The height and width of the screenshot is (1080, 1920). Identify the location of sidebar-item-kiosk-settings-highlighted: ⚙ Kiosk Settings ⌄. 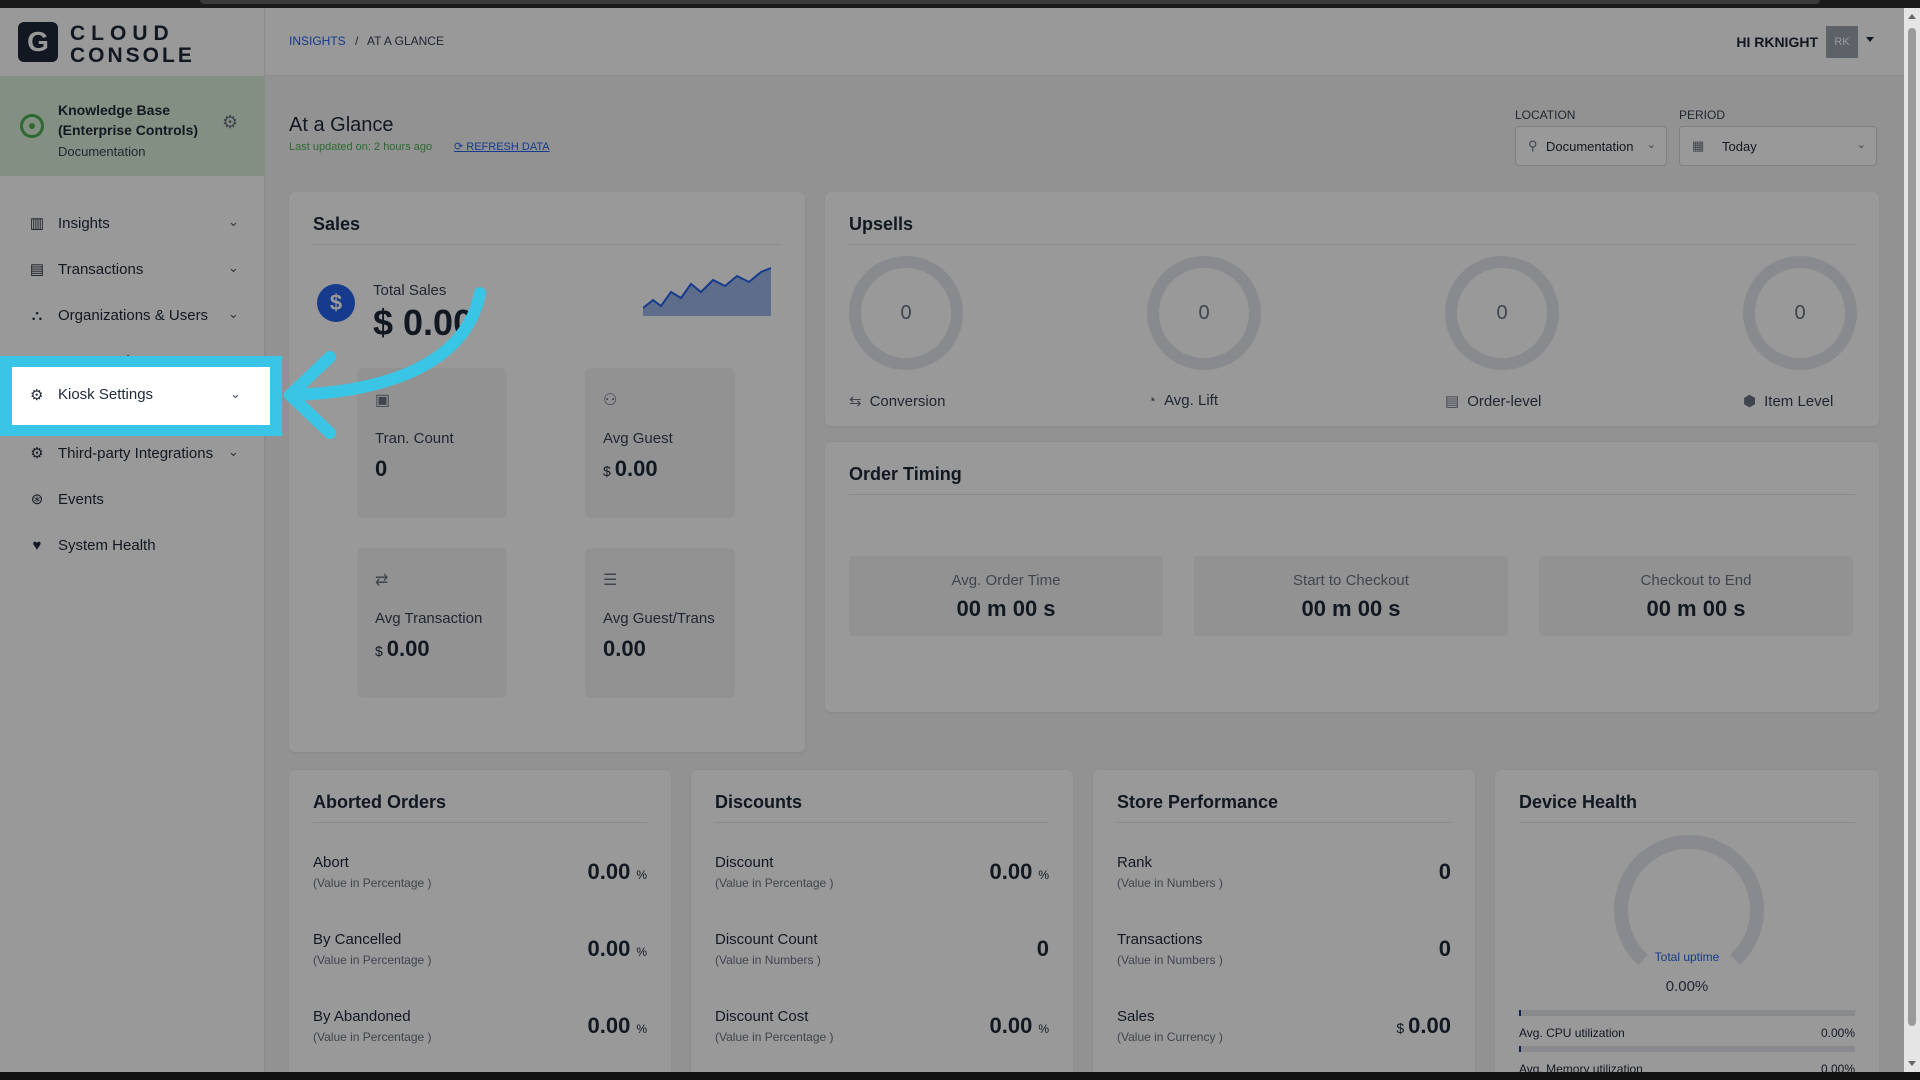
(141, 396).